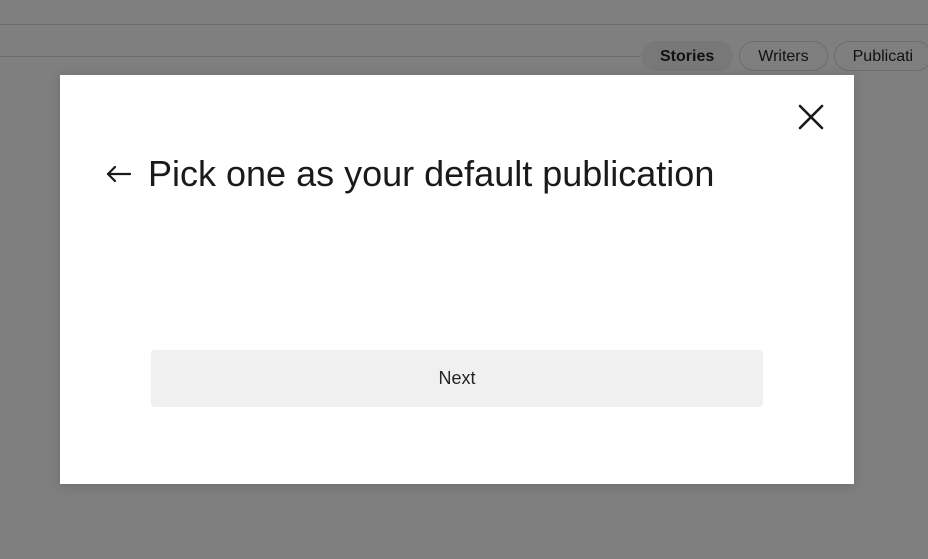 This screenshot has width=928, height=559. I want to click on close-button, so click(811, 117).